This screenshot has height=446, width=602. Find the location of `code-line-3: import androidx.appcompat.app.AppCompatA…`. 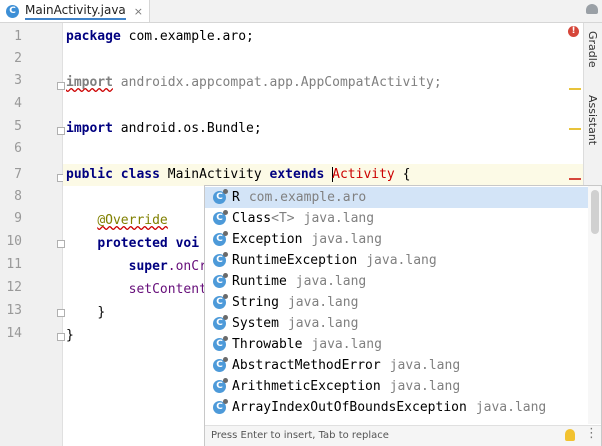

code-line-3: import androidx.appcompat.app.AppCompatA… is located at coordinates (254, 82).